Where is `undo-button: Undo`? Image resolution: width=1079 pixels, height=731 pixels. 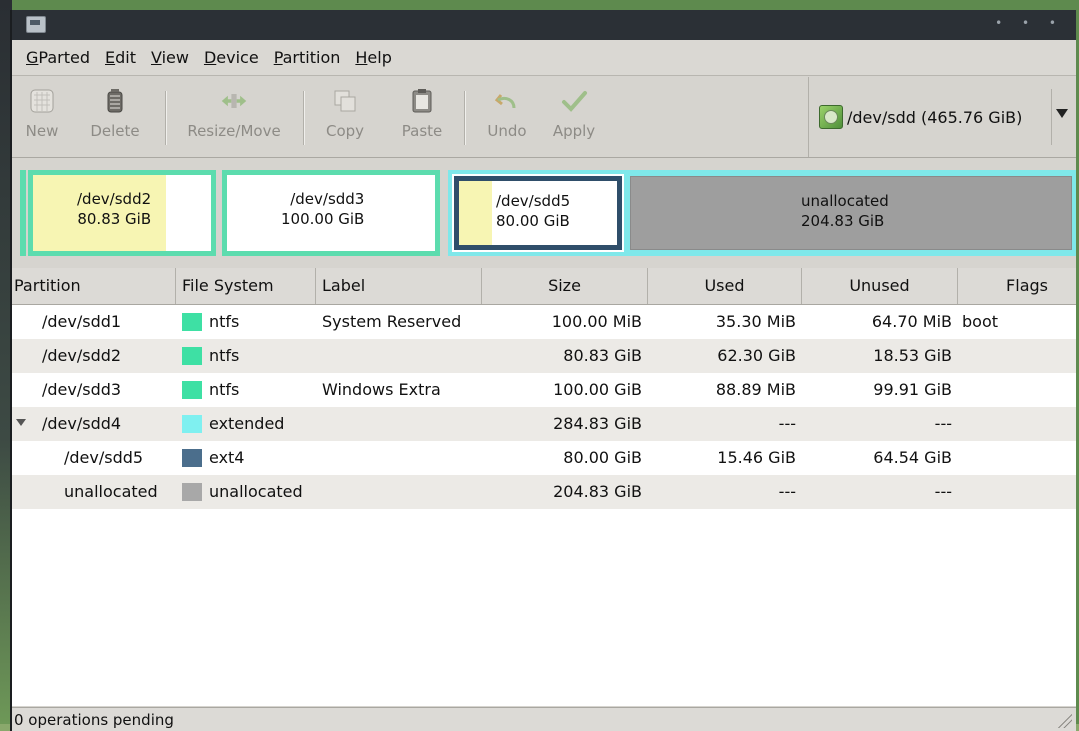 undo-button: Undo is located at coordinates (507, 118).